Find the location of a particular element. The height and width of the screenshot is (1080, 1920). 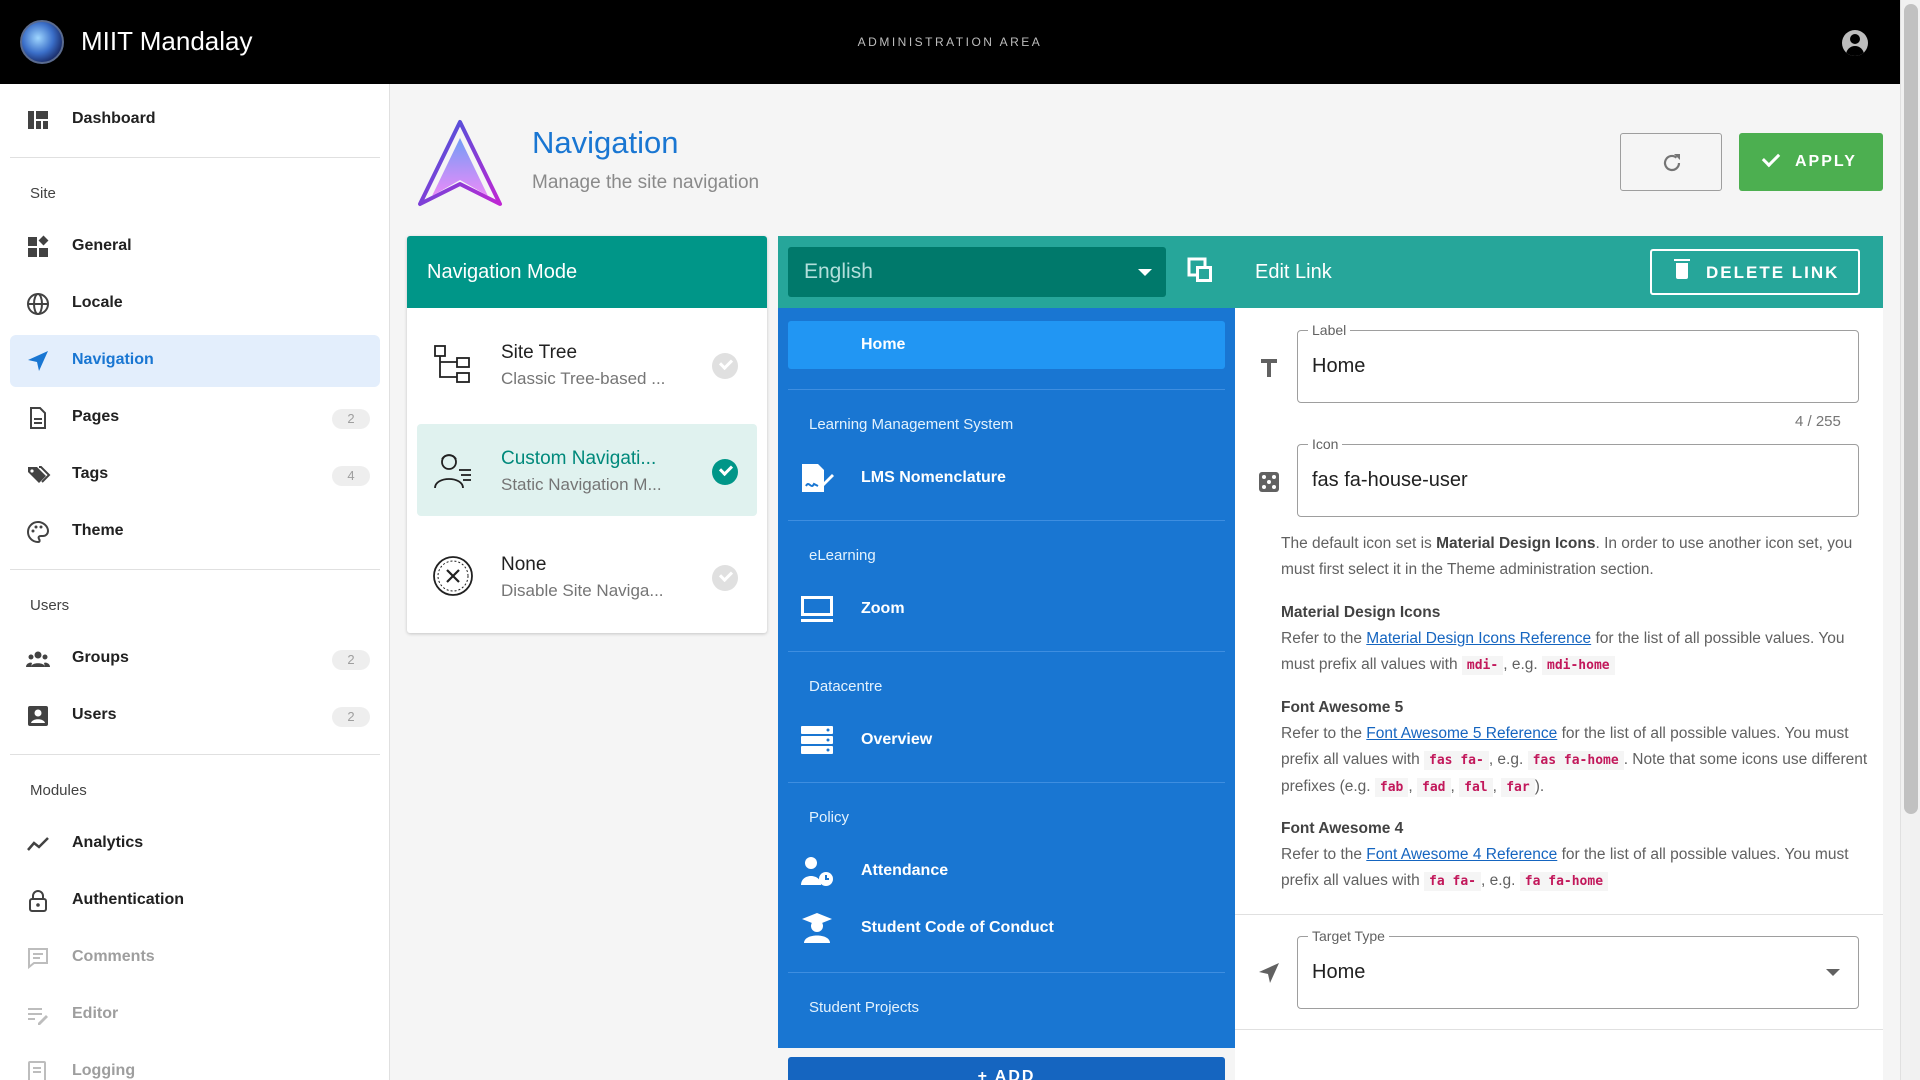

navigation-mode-header: Navigation Mode is located at coordinates (587, 272).